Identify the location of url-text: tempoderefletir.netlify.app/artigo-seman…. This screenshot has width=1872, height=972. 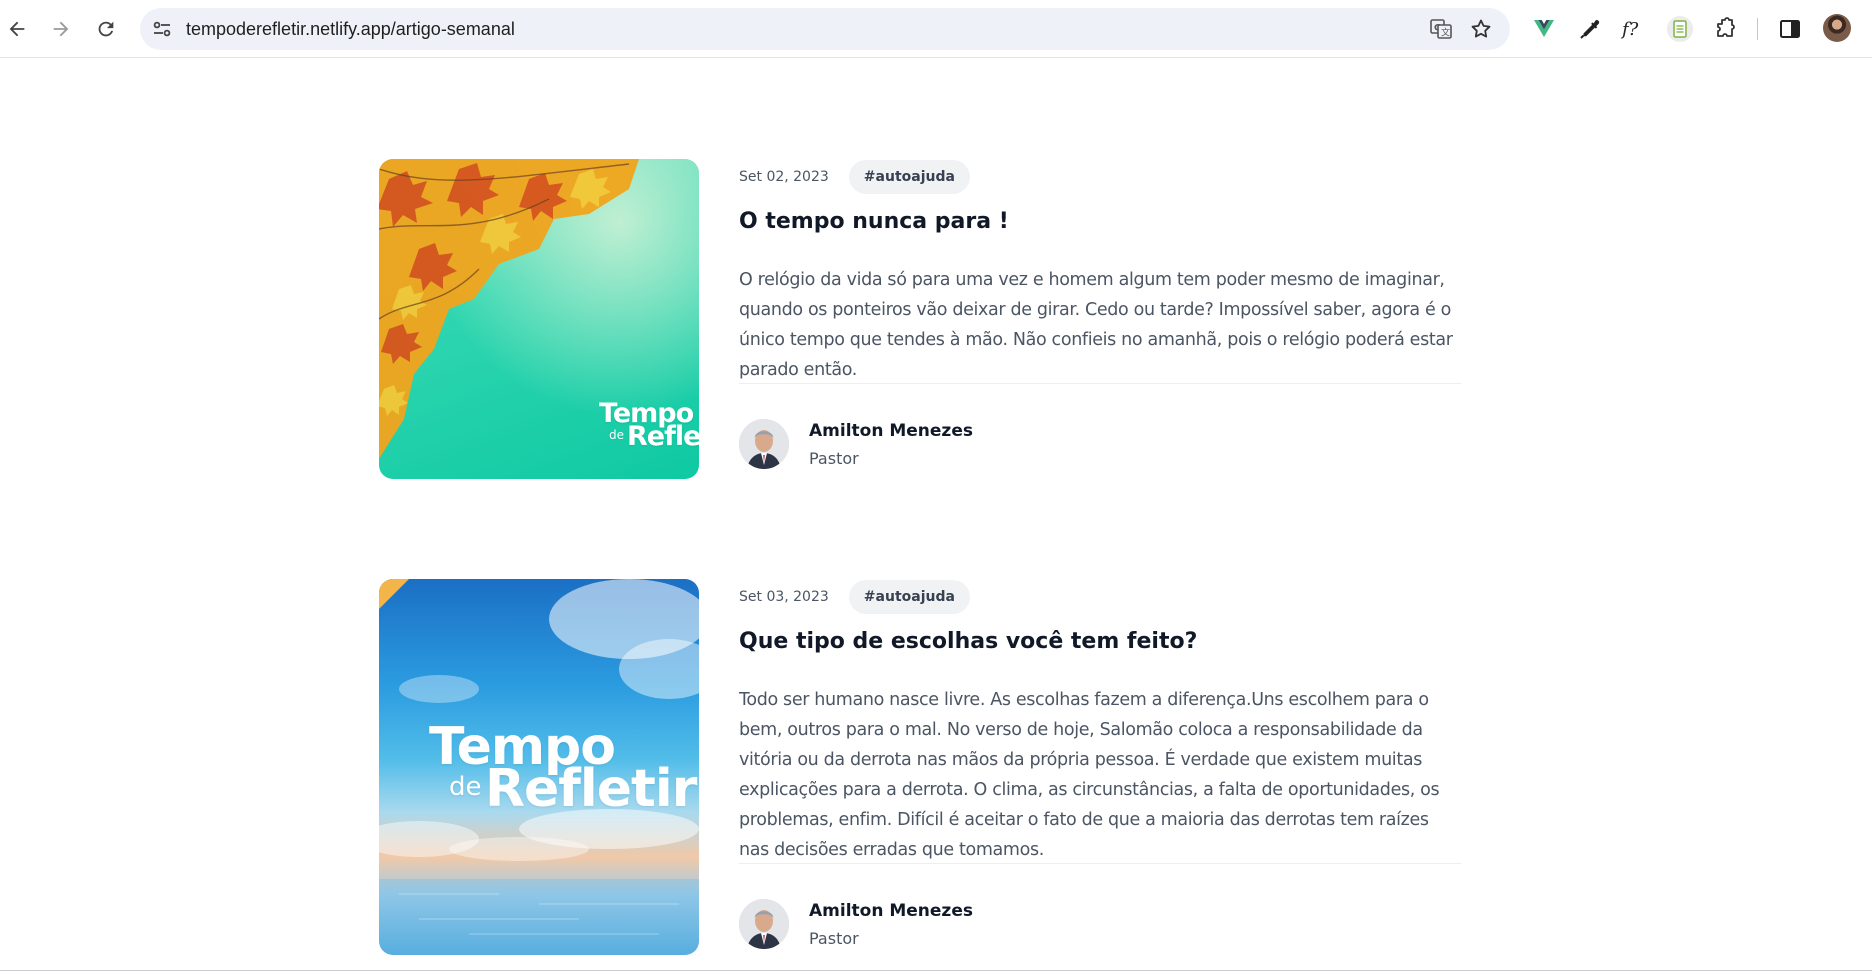
(350, 29).